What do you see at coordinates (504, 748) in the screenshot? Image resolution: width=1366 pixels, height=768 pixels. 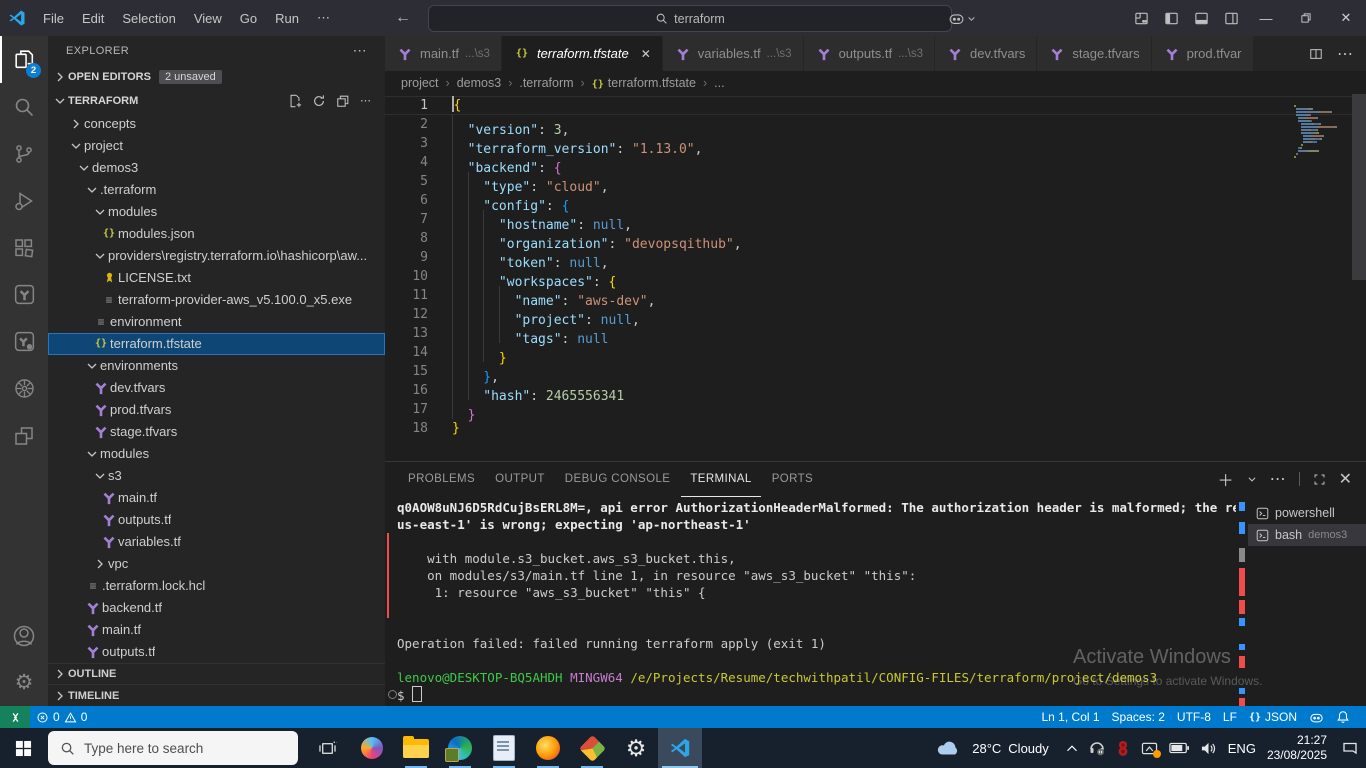 I see `taskbar-notepad-icon` at bounding box center [504, 748].